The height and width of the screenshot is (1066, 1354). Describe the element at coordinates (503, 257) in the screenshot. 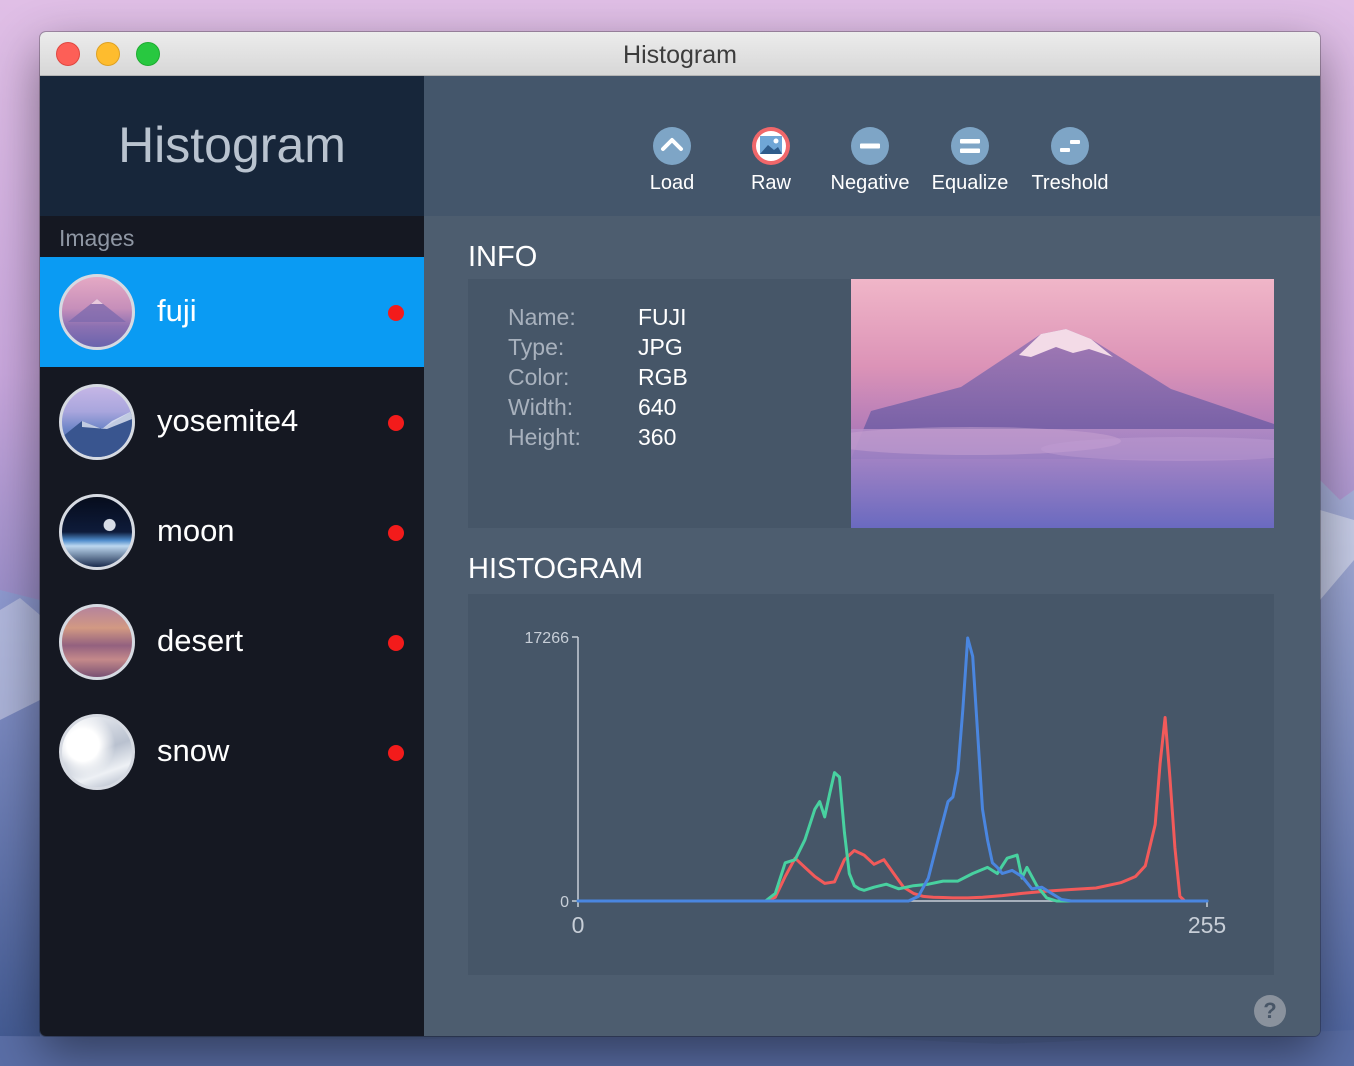

I see `info-section-title: INFO` at that location.